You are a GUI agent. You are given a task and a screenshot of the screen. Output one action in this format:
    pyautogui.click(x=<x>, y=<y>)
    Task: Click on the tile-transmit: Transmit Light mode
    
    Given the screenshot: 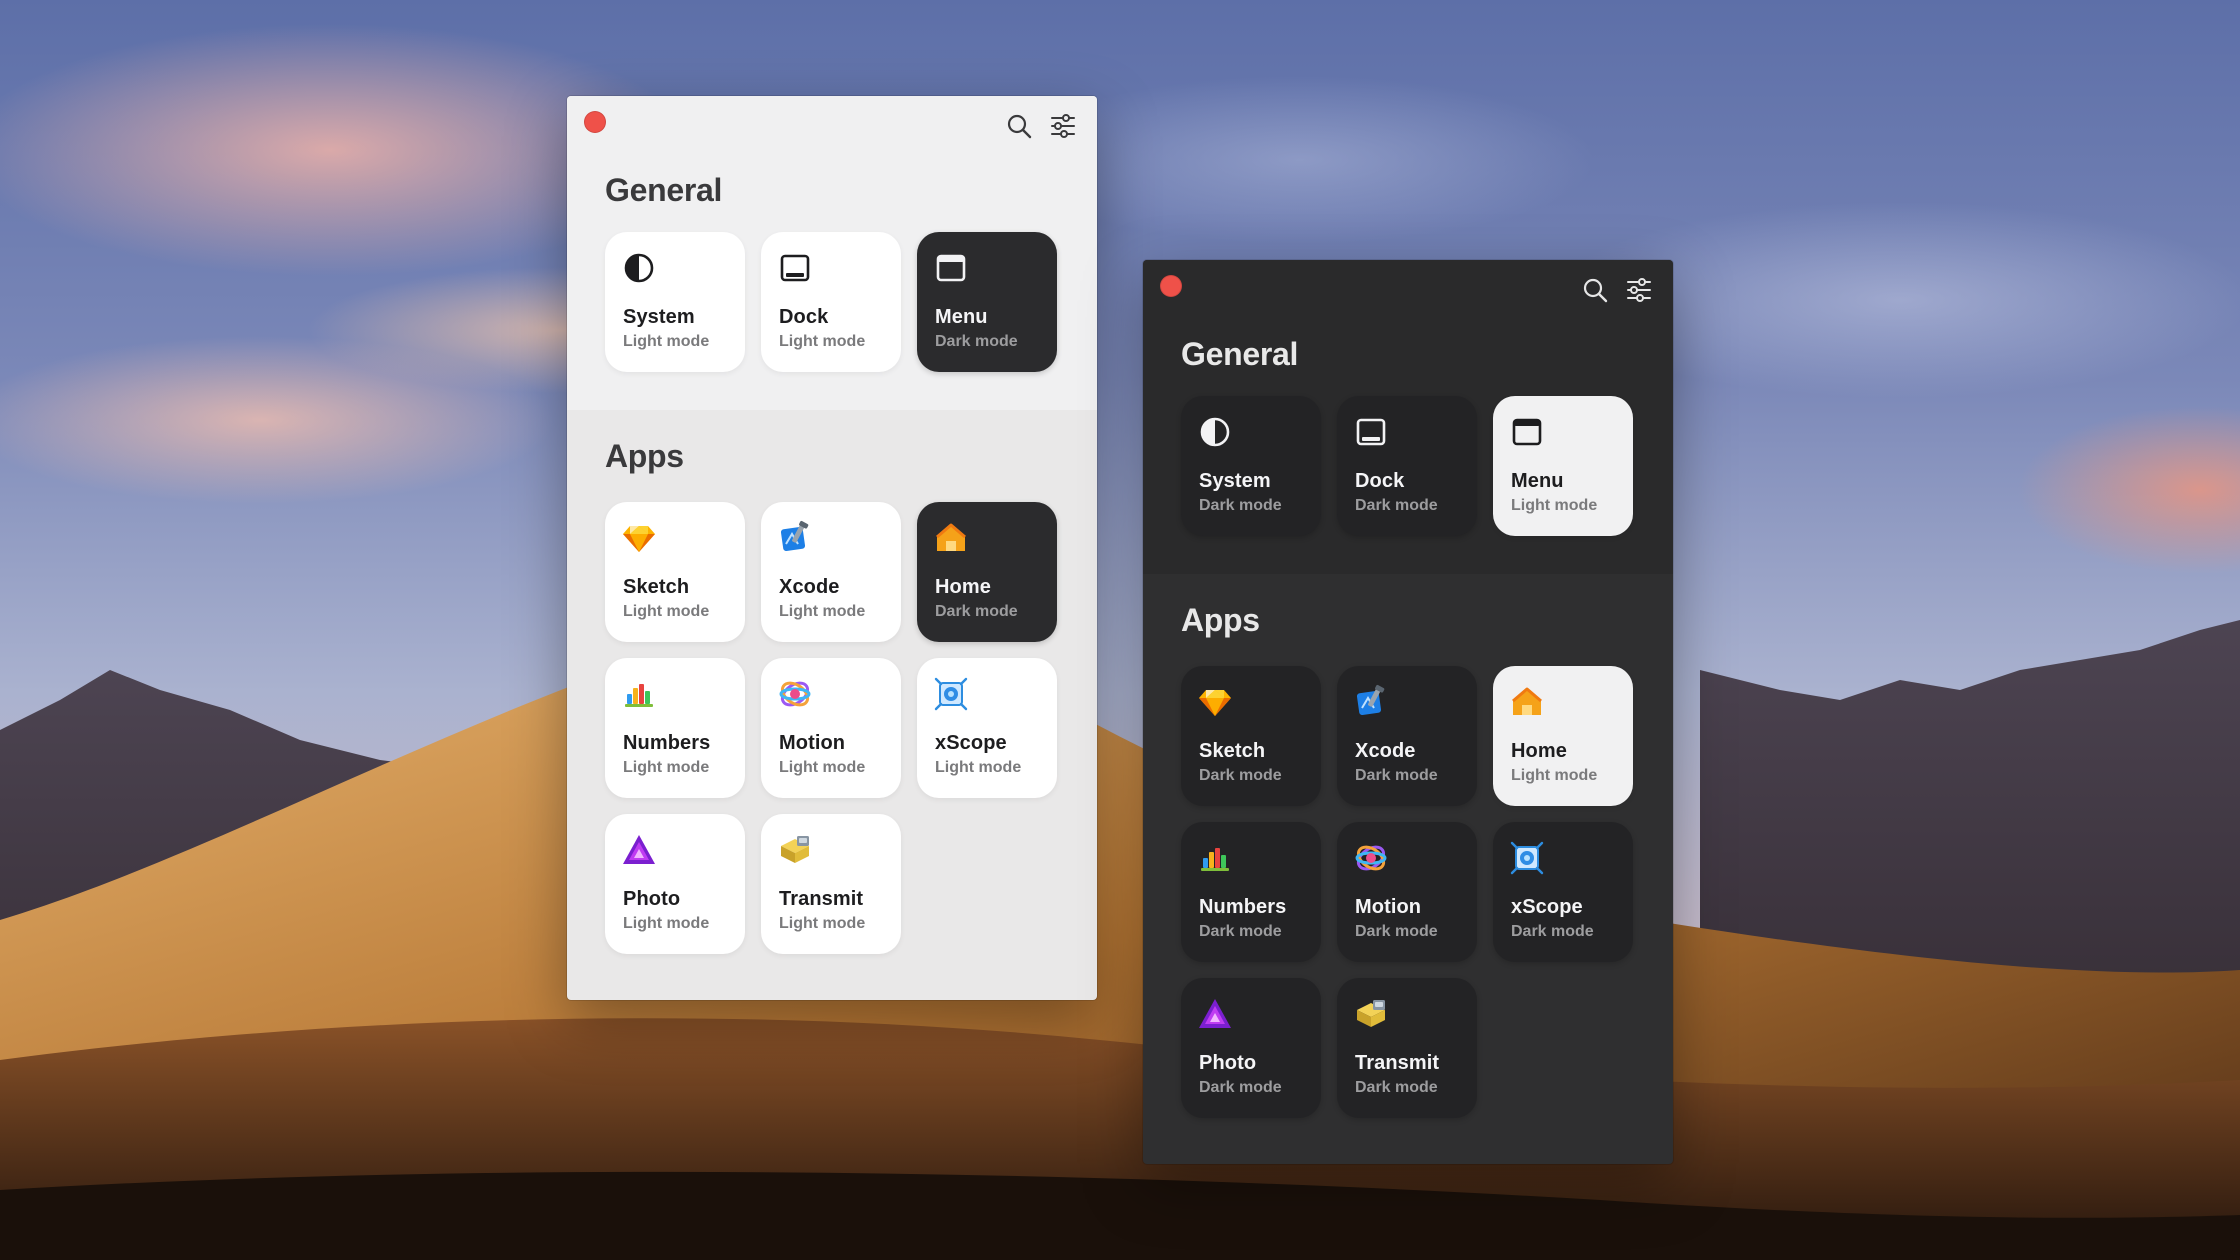 What is the action you would take?
    pyautogui.click(x=831, y=884)
    